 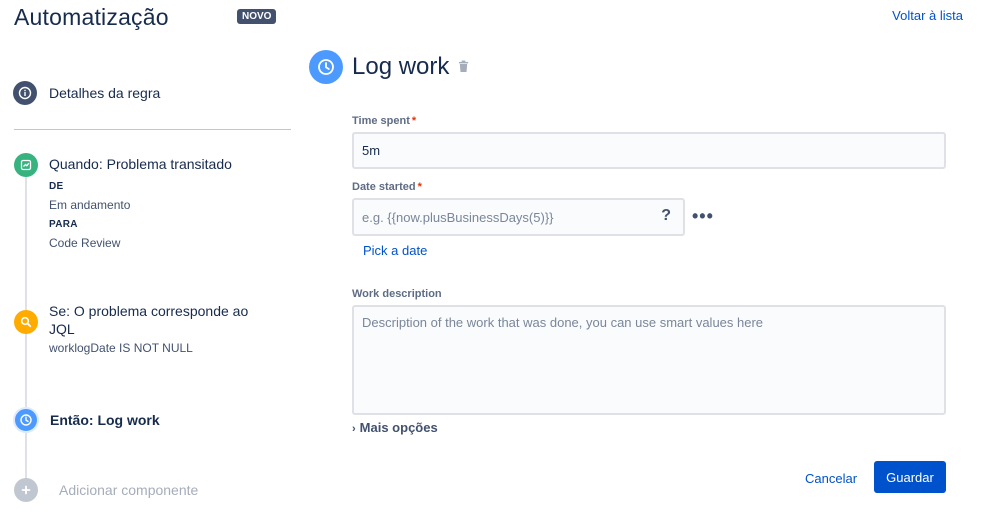 I want to click on date-started-label-text: Date started, so click(x=384, y=187).